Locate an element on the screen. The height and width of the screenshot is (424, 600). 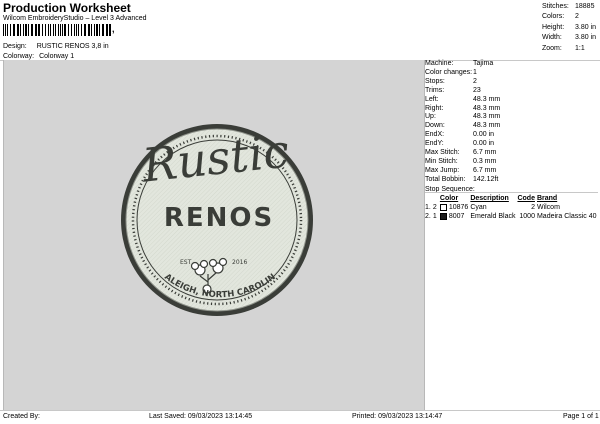
stat-zoom: Zoom: 1:1 is located at coordinates (563, 48).